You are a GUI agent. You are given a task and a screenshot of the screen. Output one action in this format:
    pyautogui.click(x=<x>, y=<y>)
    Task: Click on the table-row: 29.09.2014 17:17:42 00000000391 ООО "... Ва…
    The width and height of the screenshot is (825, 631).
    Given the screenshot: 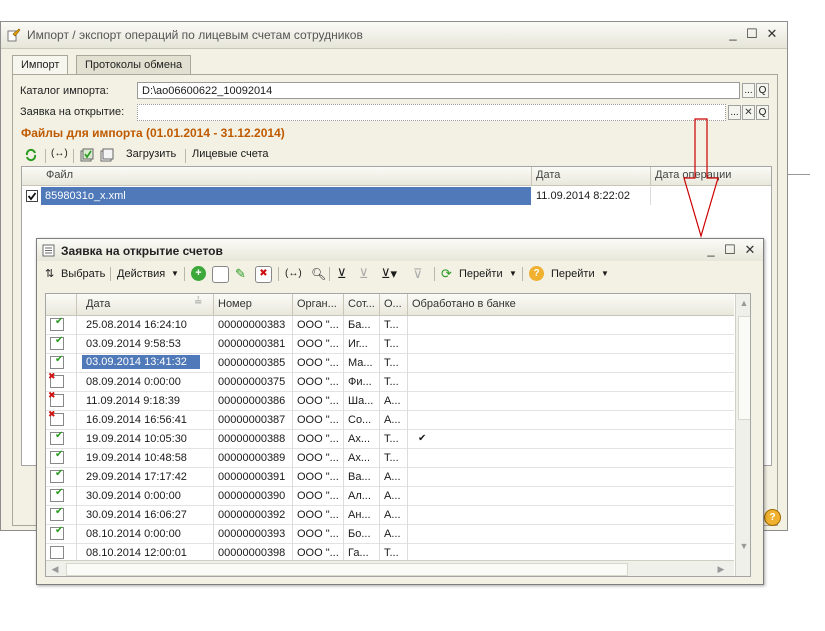 What is the action you would take?
    pyautogui.click(x=390, y=477)
    